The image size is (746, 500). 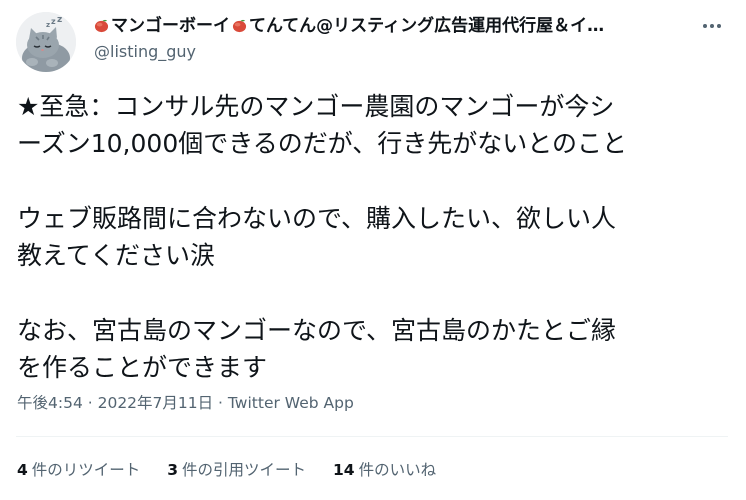 What do you see at coordinates (142, 367) in the screenshot?
I see `tweet-text-line: を作ることができます` at bounding box center [142, 367].